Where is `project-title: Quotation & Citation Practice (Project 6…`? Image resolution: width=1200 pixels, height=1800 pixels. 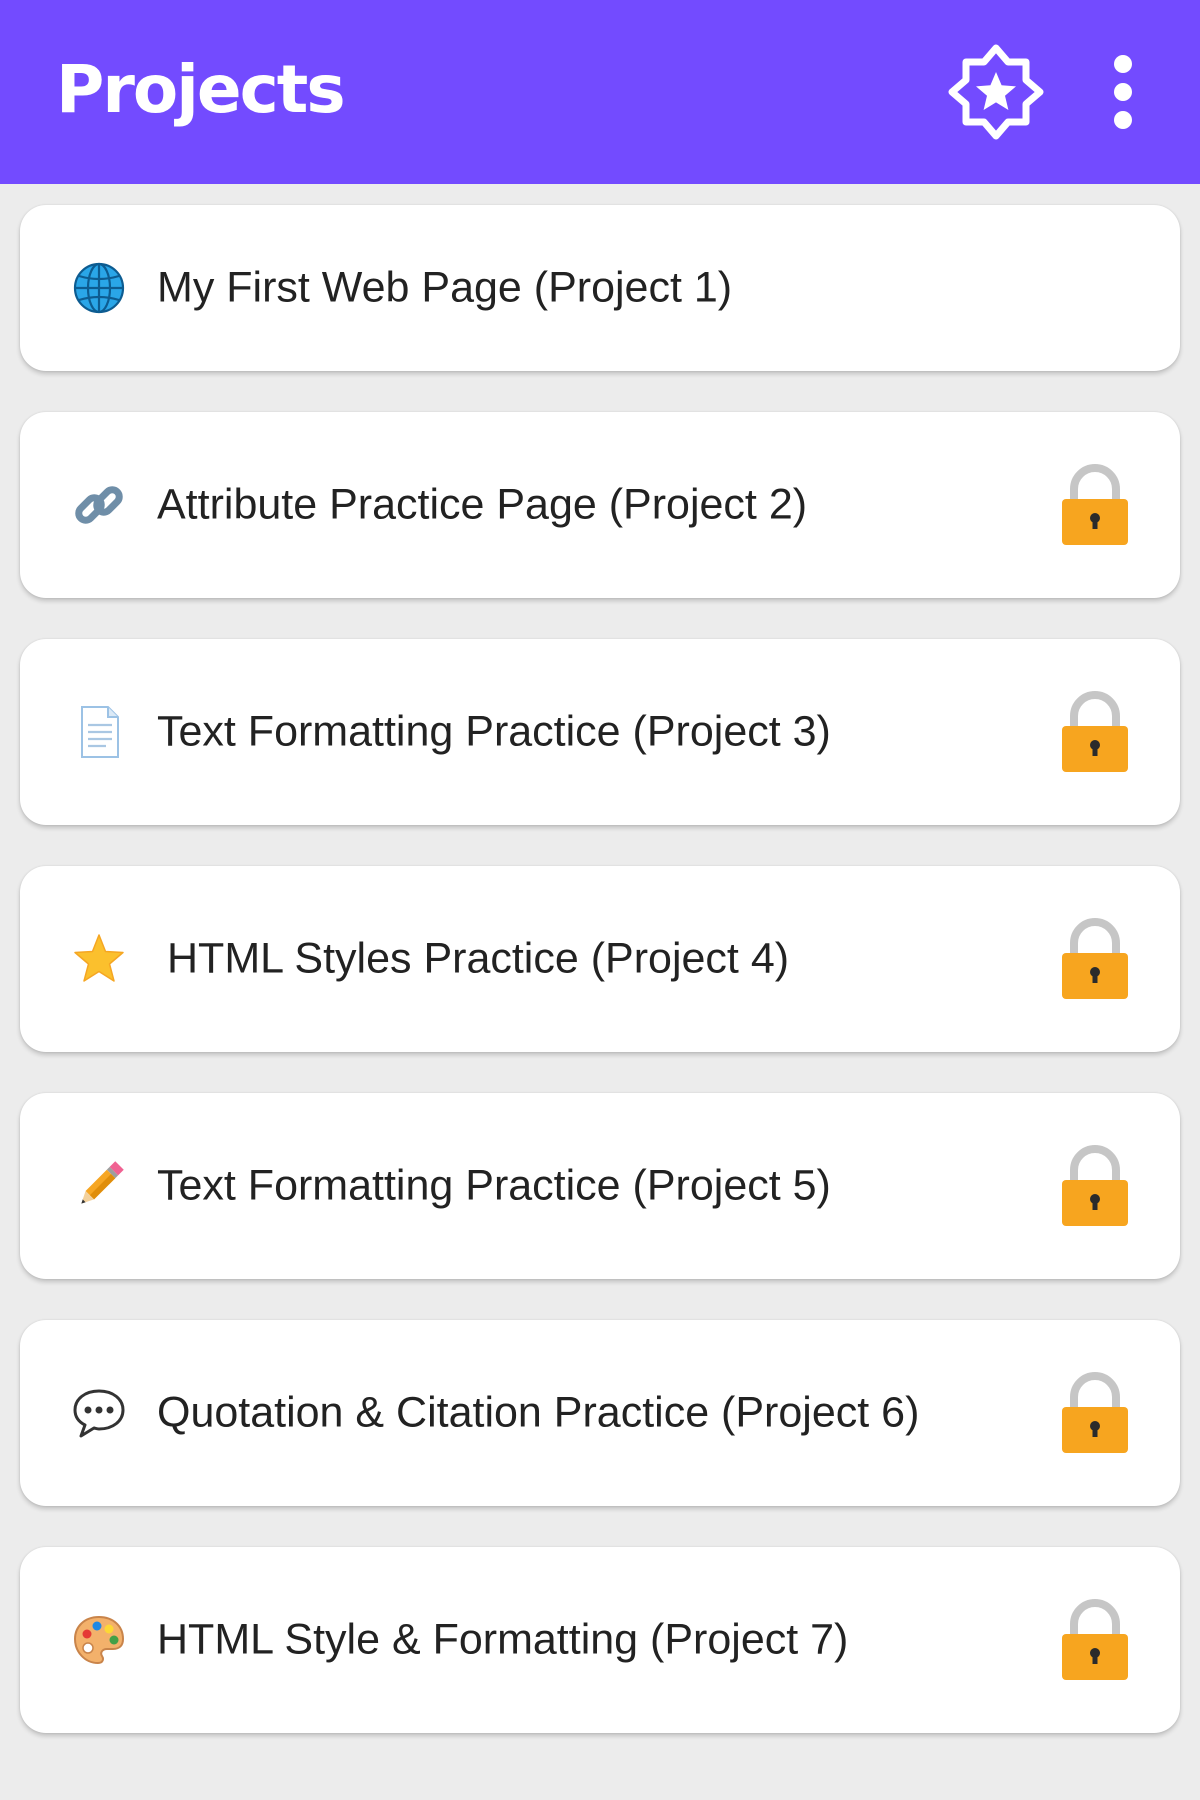
project-title: Quotation & Citation Practice (Project 6… is located at coordinates (538, 1412).